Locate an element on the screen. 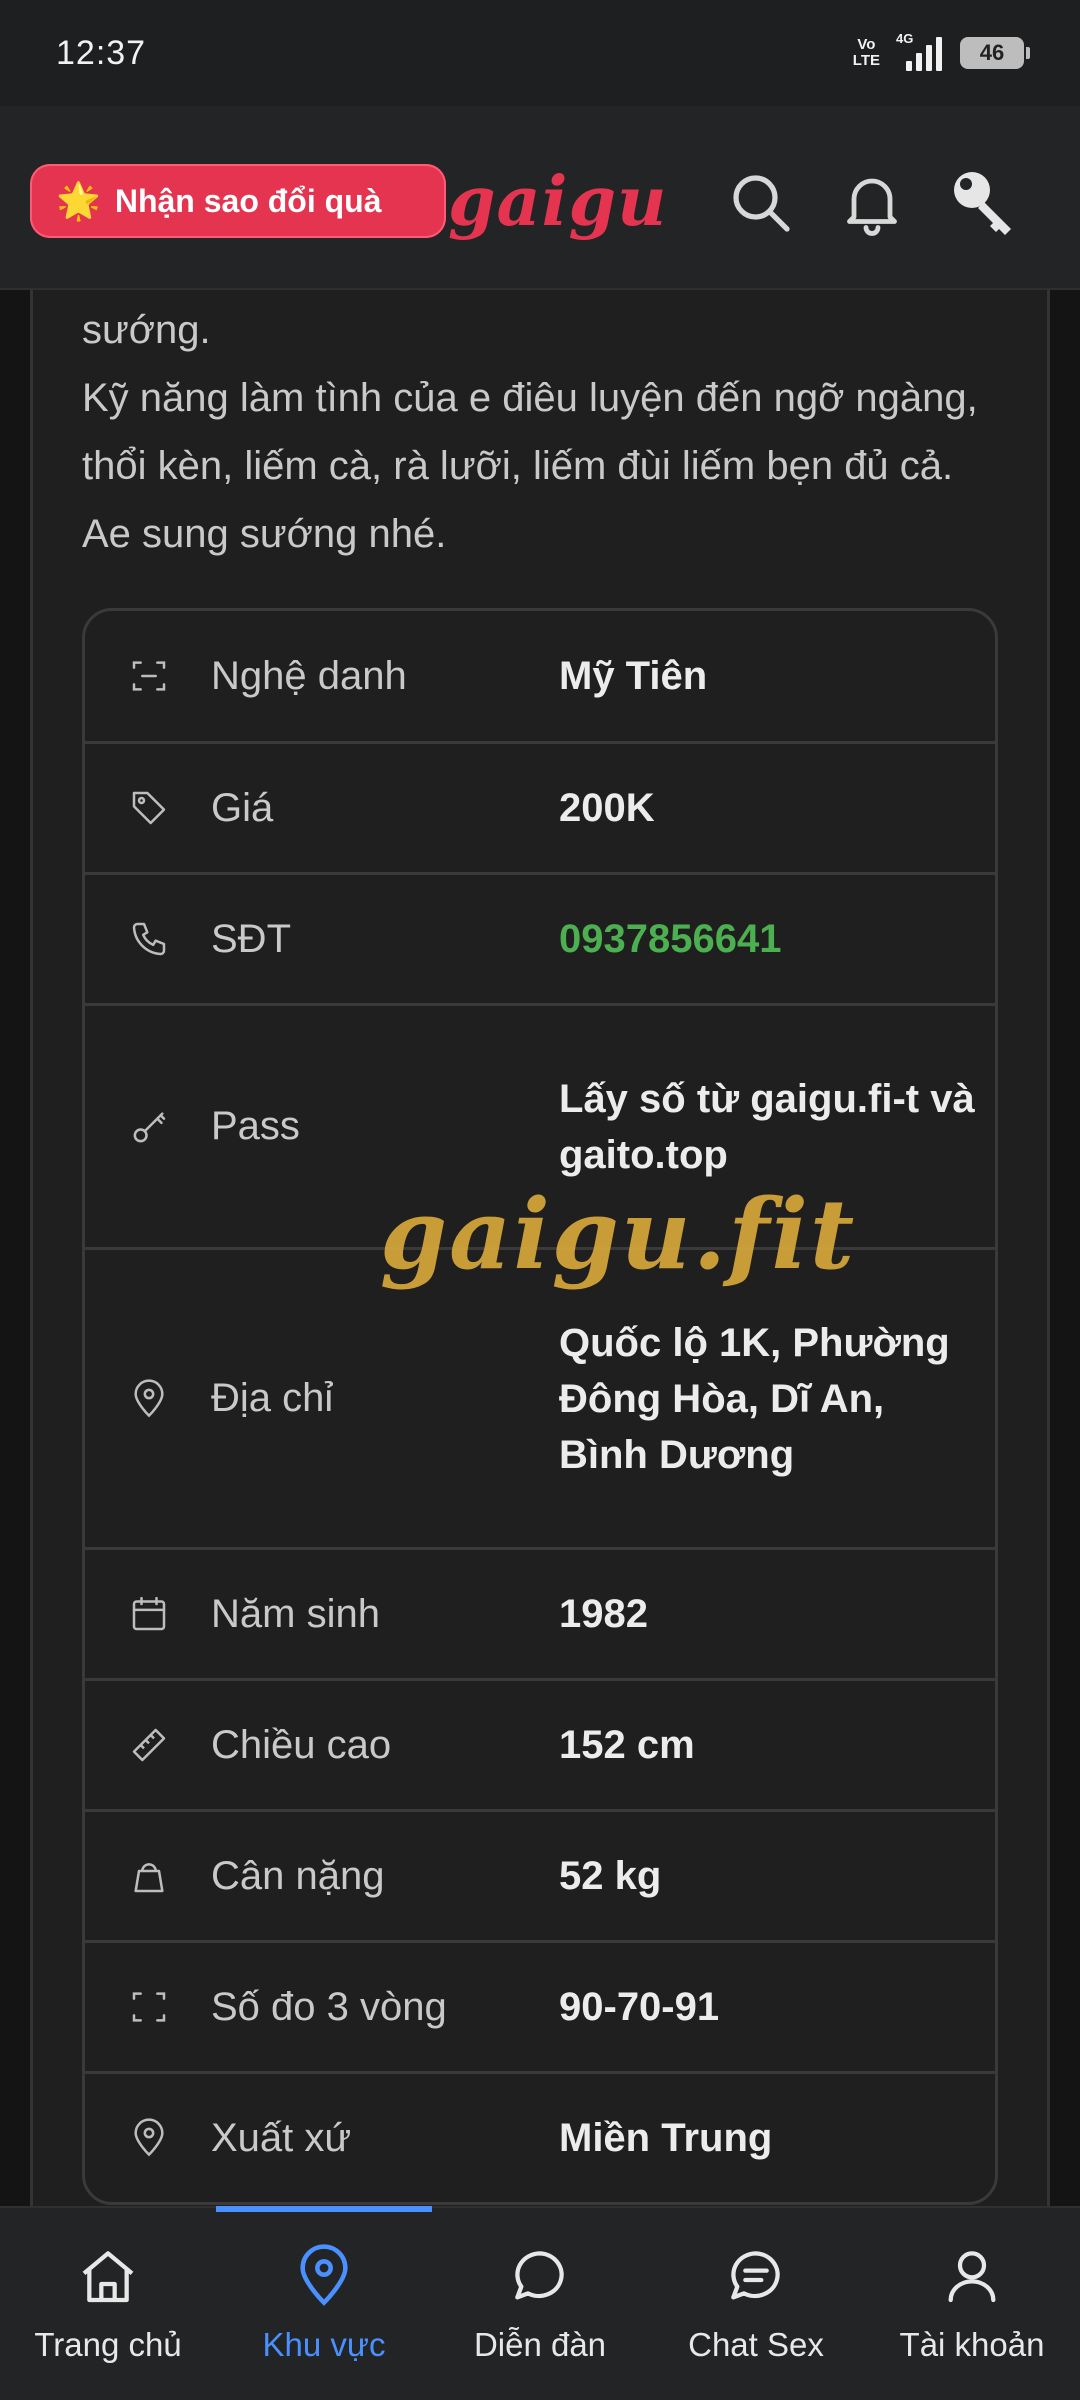  price-tag-icon is located at coordinates (127, 808).